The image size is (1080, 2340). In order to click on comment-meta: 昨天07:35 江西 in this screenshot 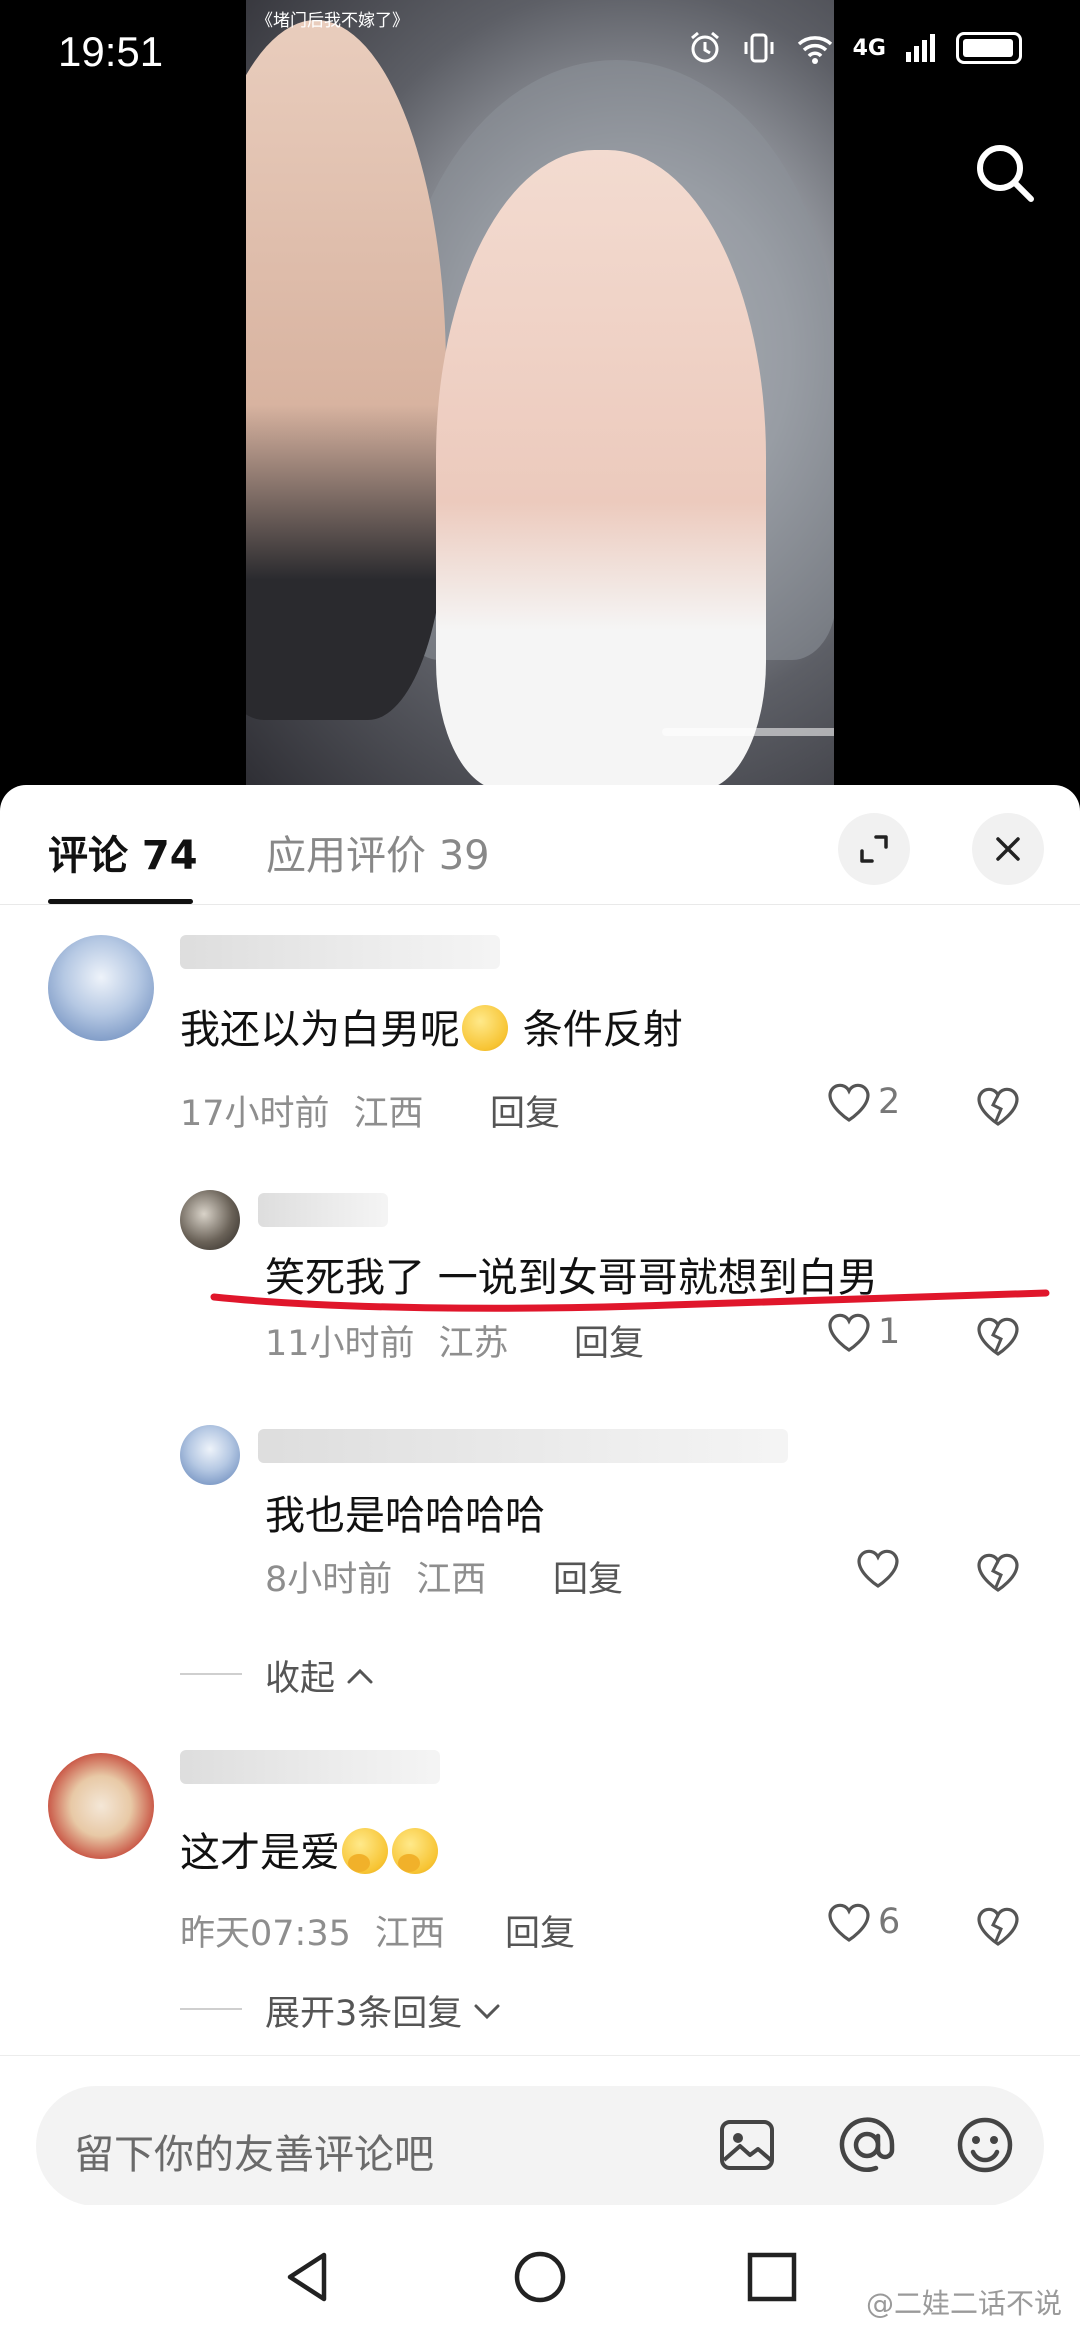, I will do `click(312, 1930)`.